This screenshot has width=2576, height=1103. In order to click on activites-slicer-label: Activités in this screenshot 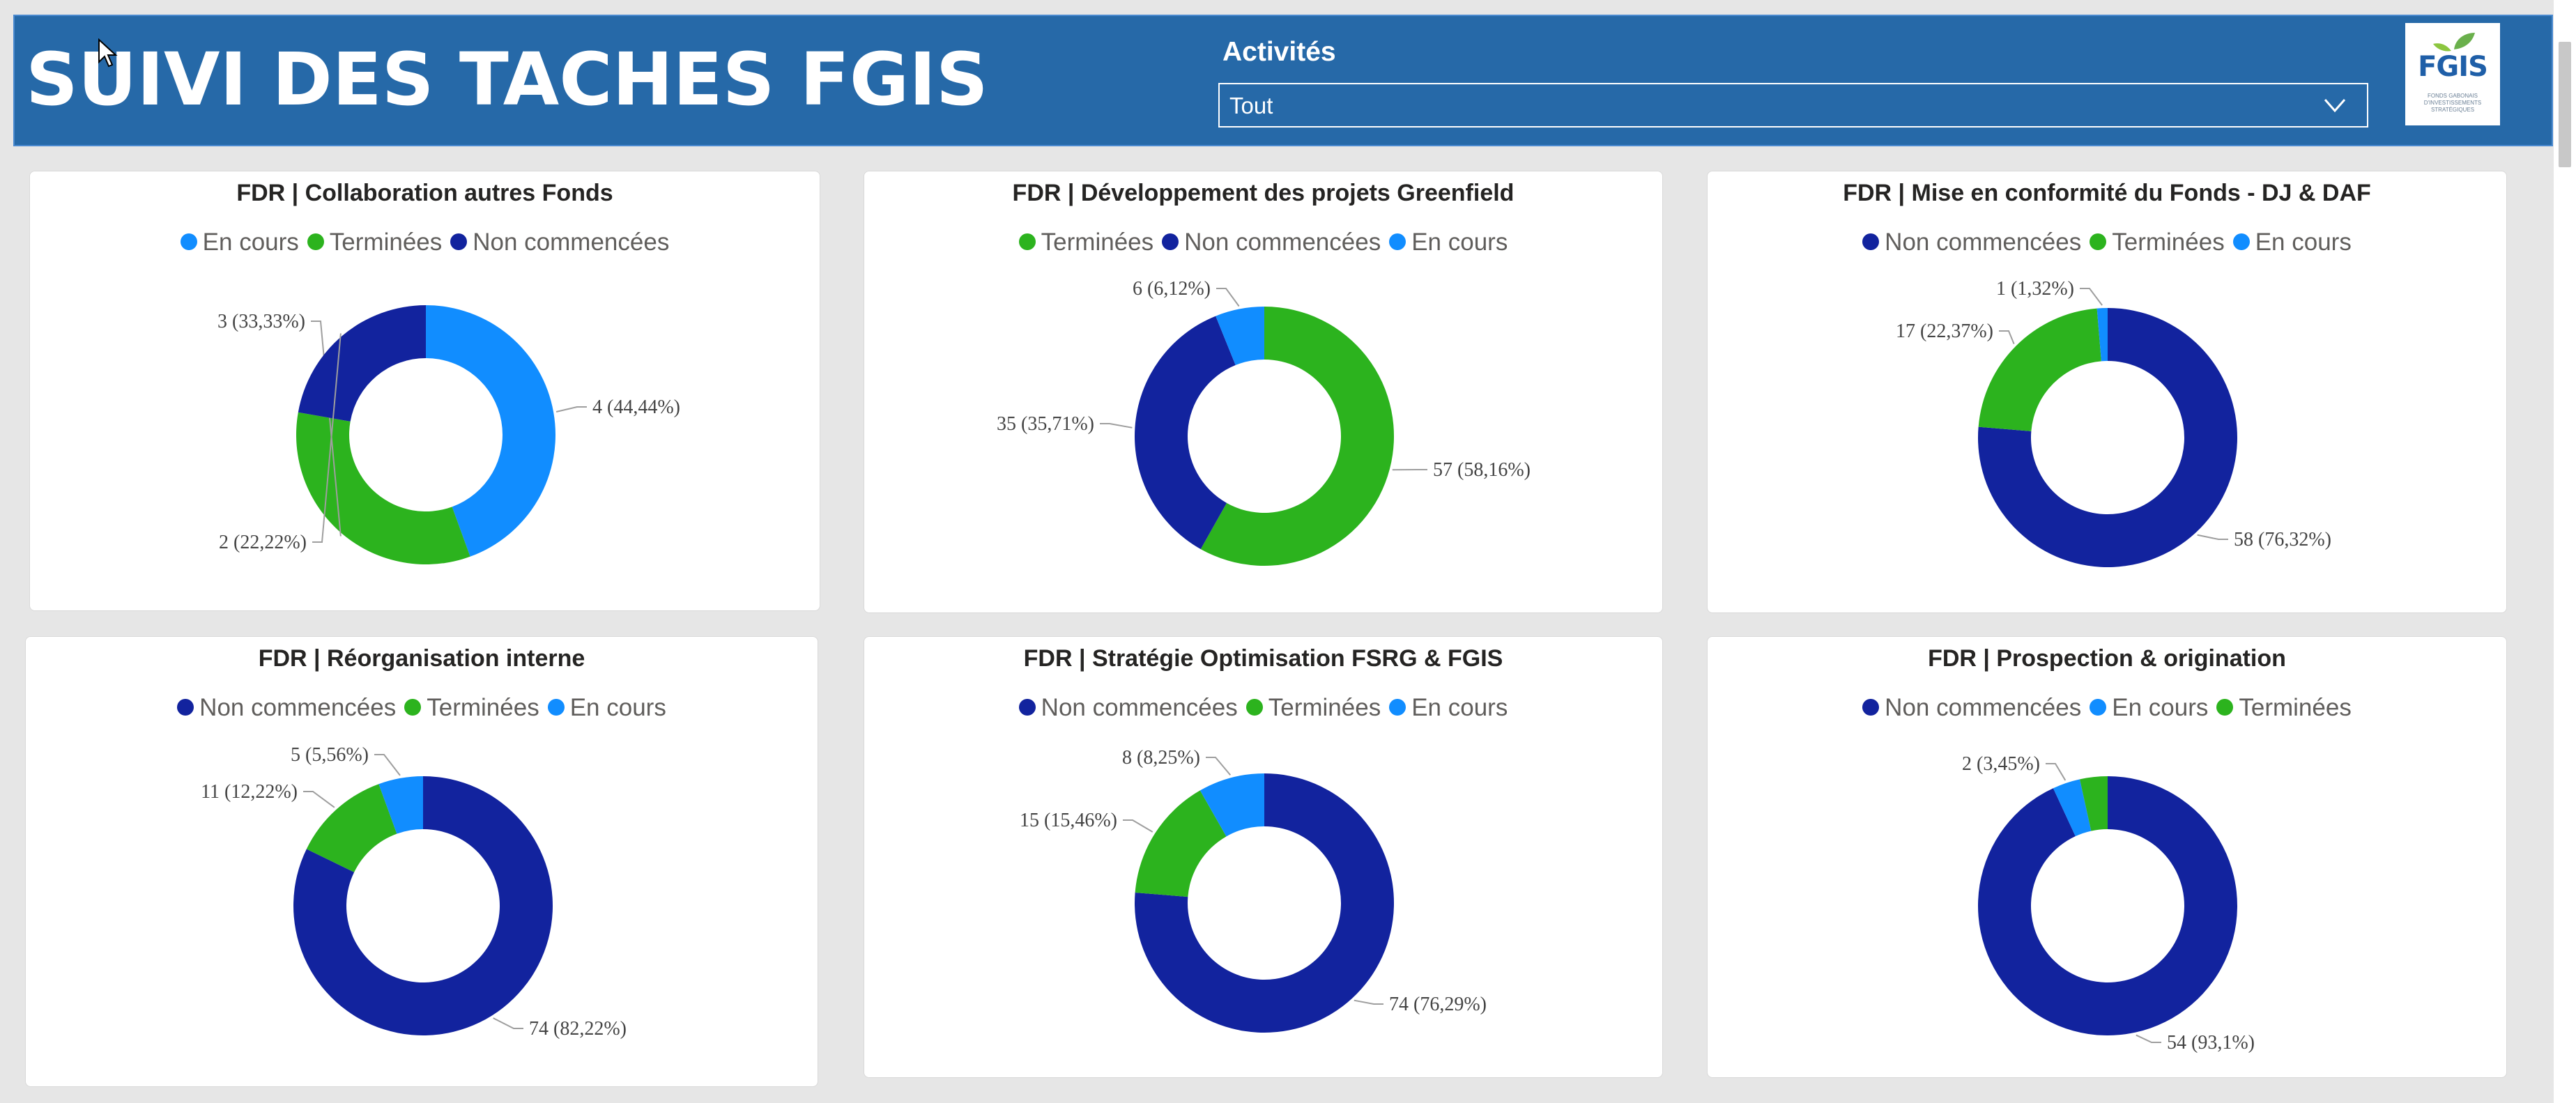, I will do `click(1279, 52)`.